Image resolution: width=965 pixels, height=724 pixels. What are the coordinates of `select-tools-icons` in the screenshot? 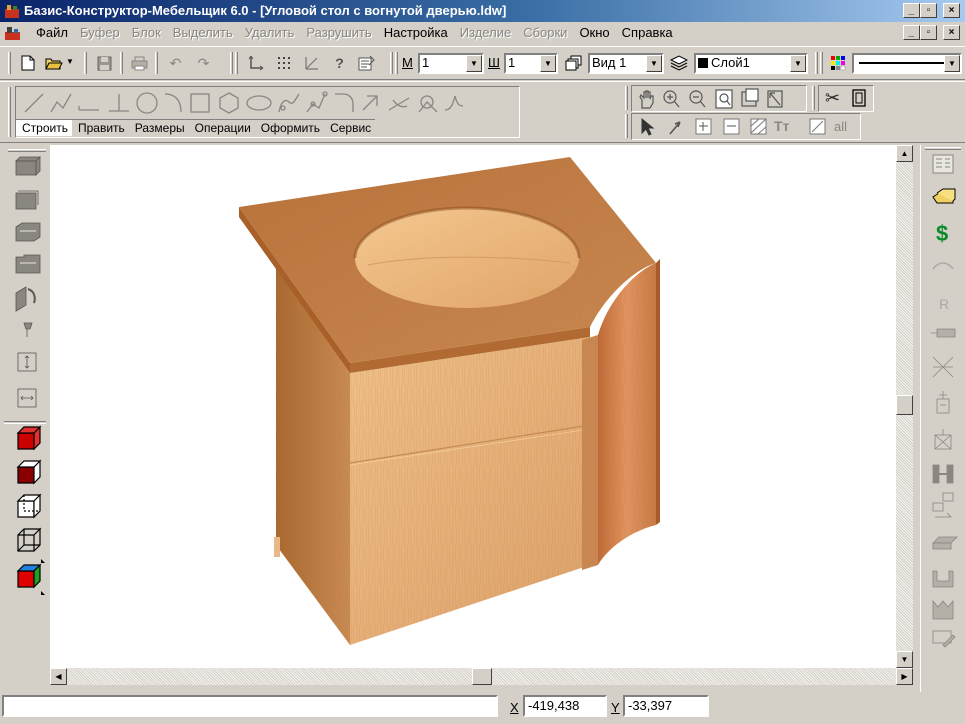 It's located at (733, 126).